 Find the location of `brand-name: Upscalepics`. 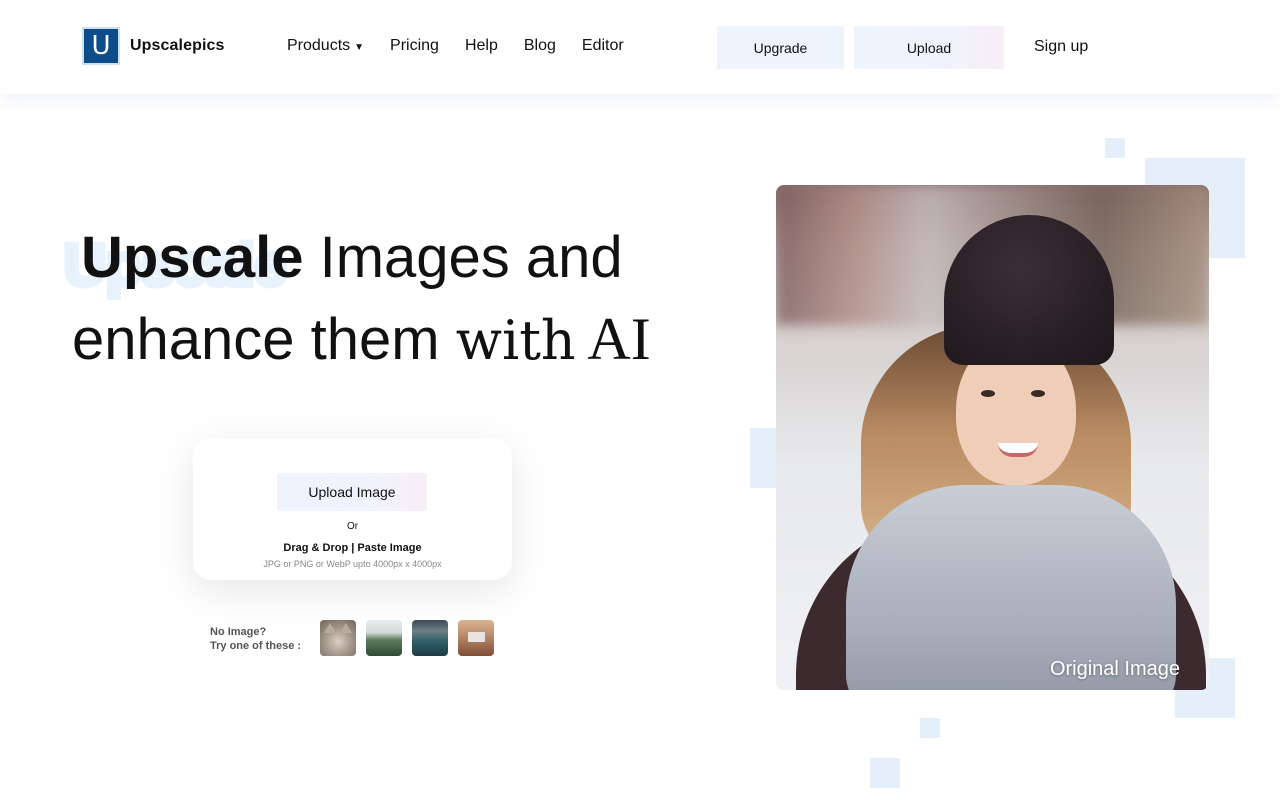

brand-name: Upscalepics is located at coordinates (177, 45).